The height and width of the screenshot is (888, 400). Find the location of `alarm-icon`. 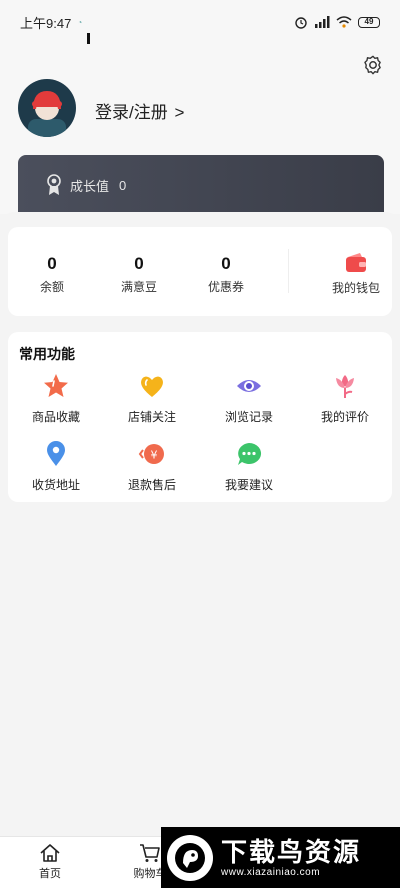

alarm-icon is located at coordinates (301, 23).